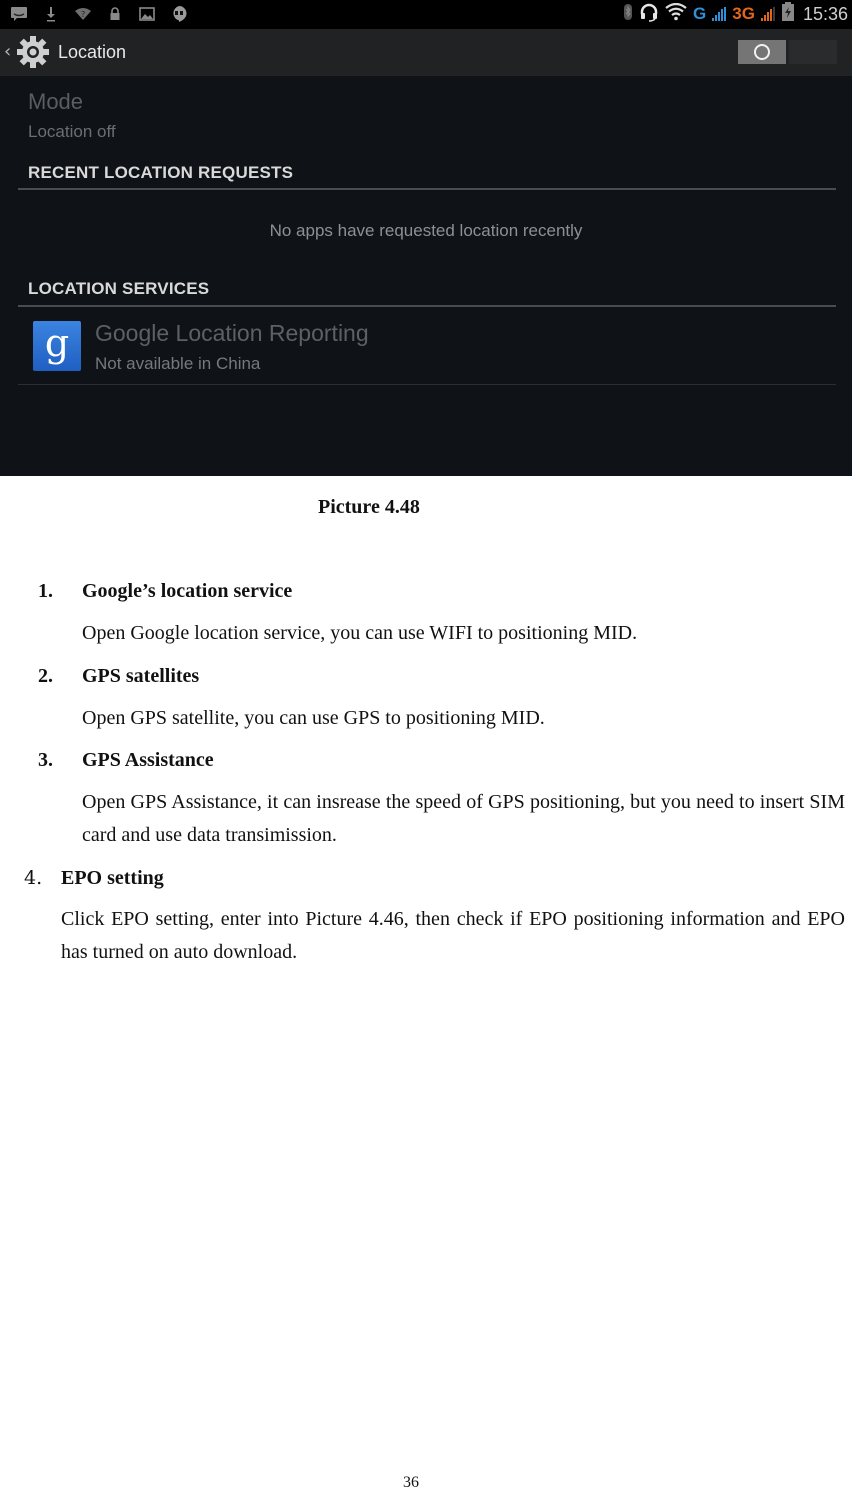 The width and height of the screenshot is (852, 1490). I want to click on item-number: 2., so click(45, 676).